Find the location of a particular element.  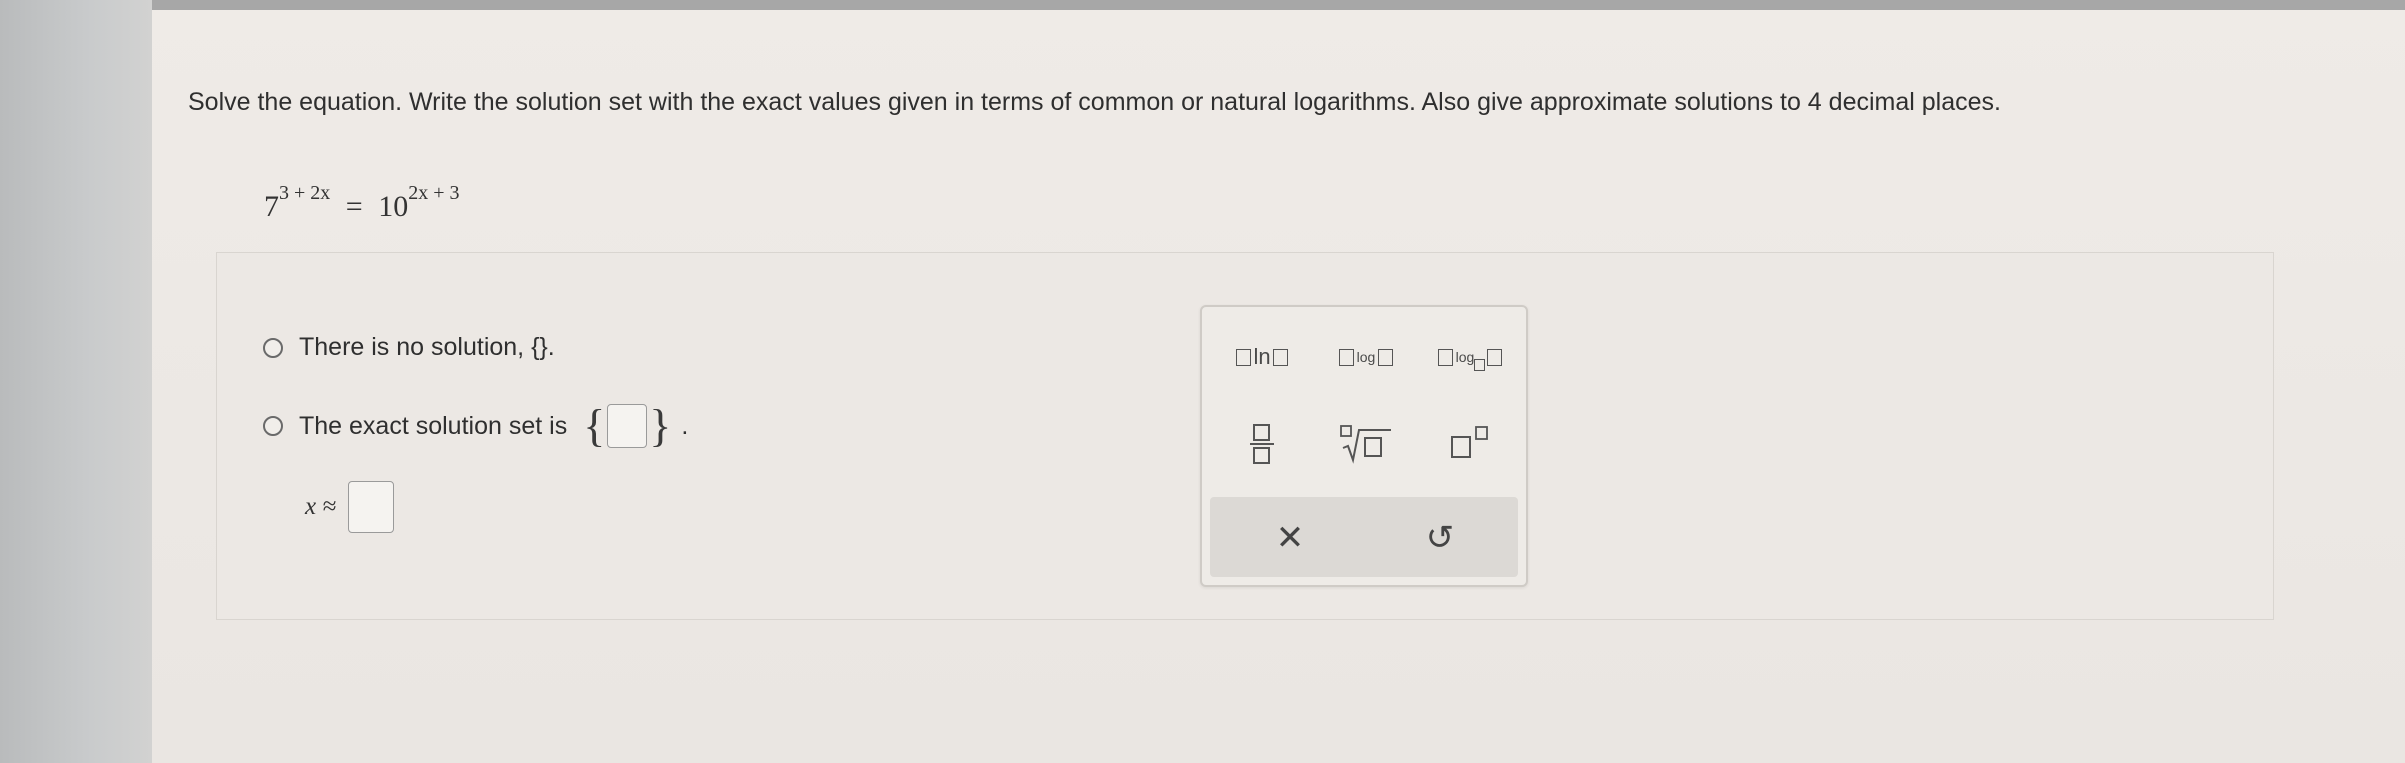

fraction-icon is located at coordinates (1262, 444).